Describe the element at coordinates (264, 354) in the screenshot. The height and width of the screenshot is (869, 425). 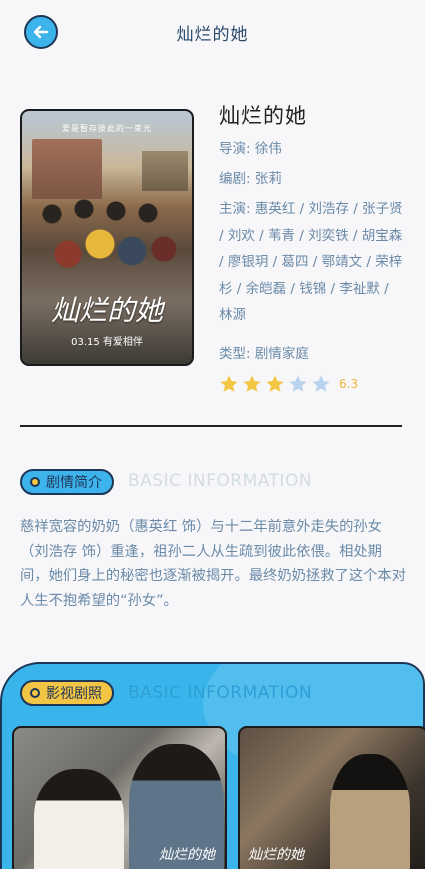
I see `genre-info: 类型: 剧情家庭` at that location.